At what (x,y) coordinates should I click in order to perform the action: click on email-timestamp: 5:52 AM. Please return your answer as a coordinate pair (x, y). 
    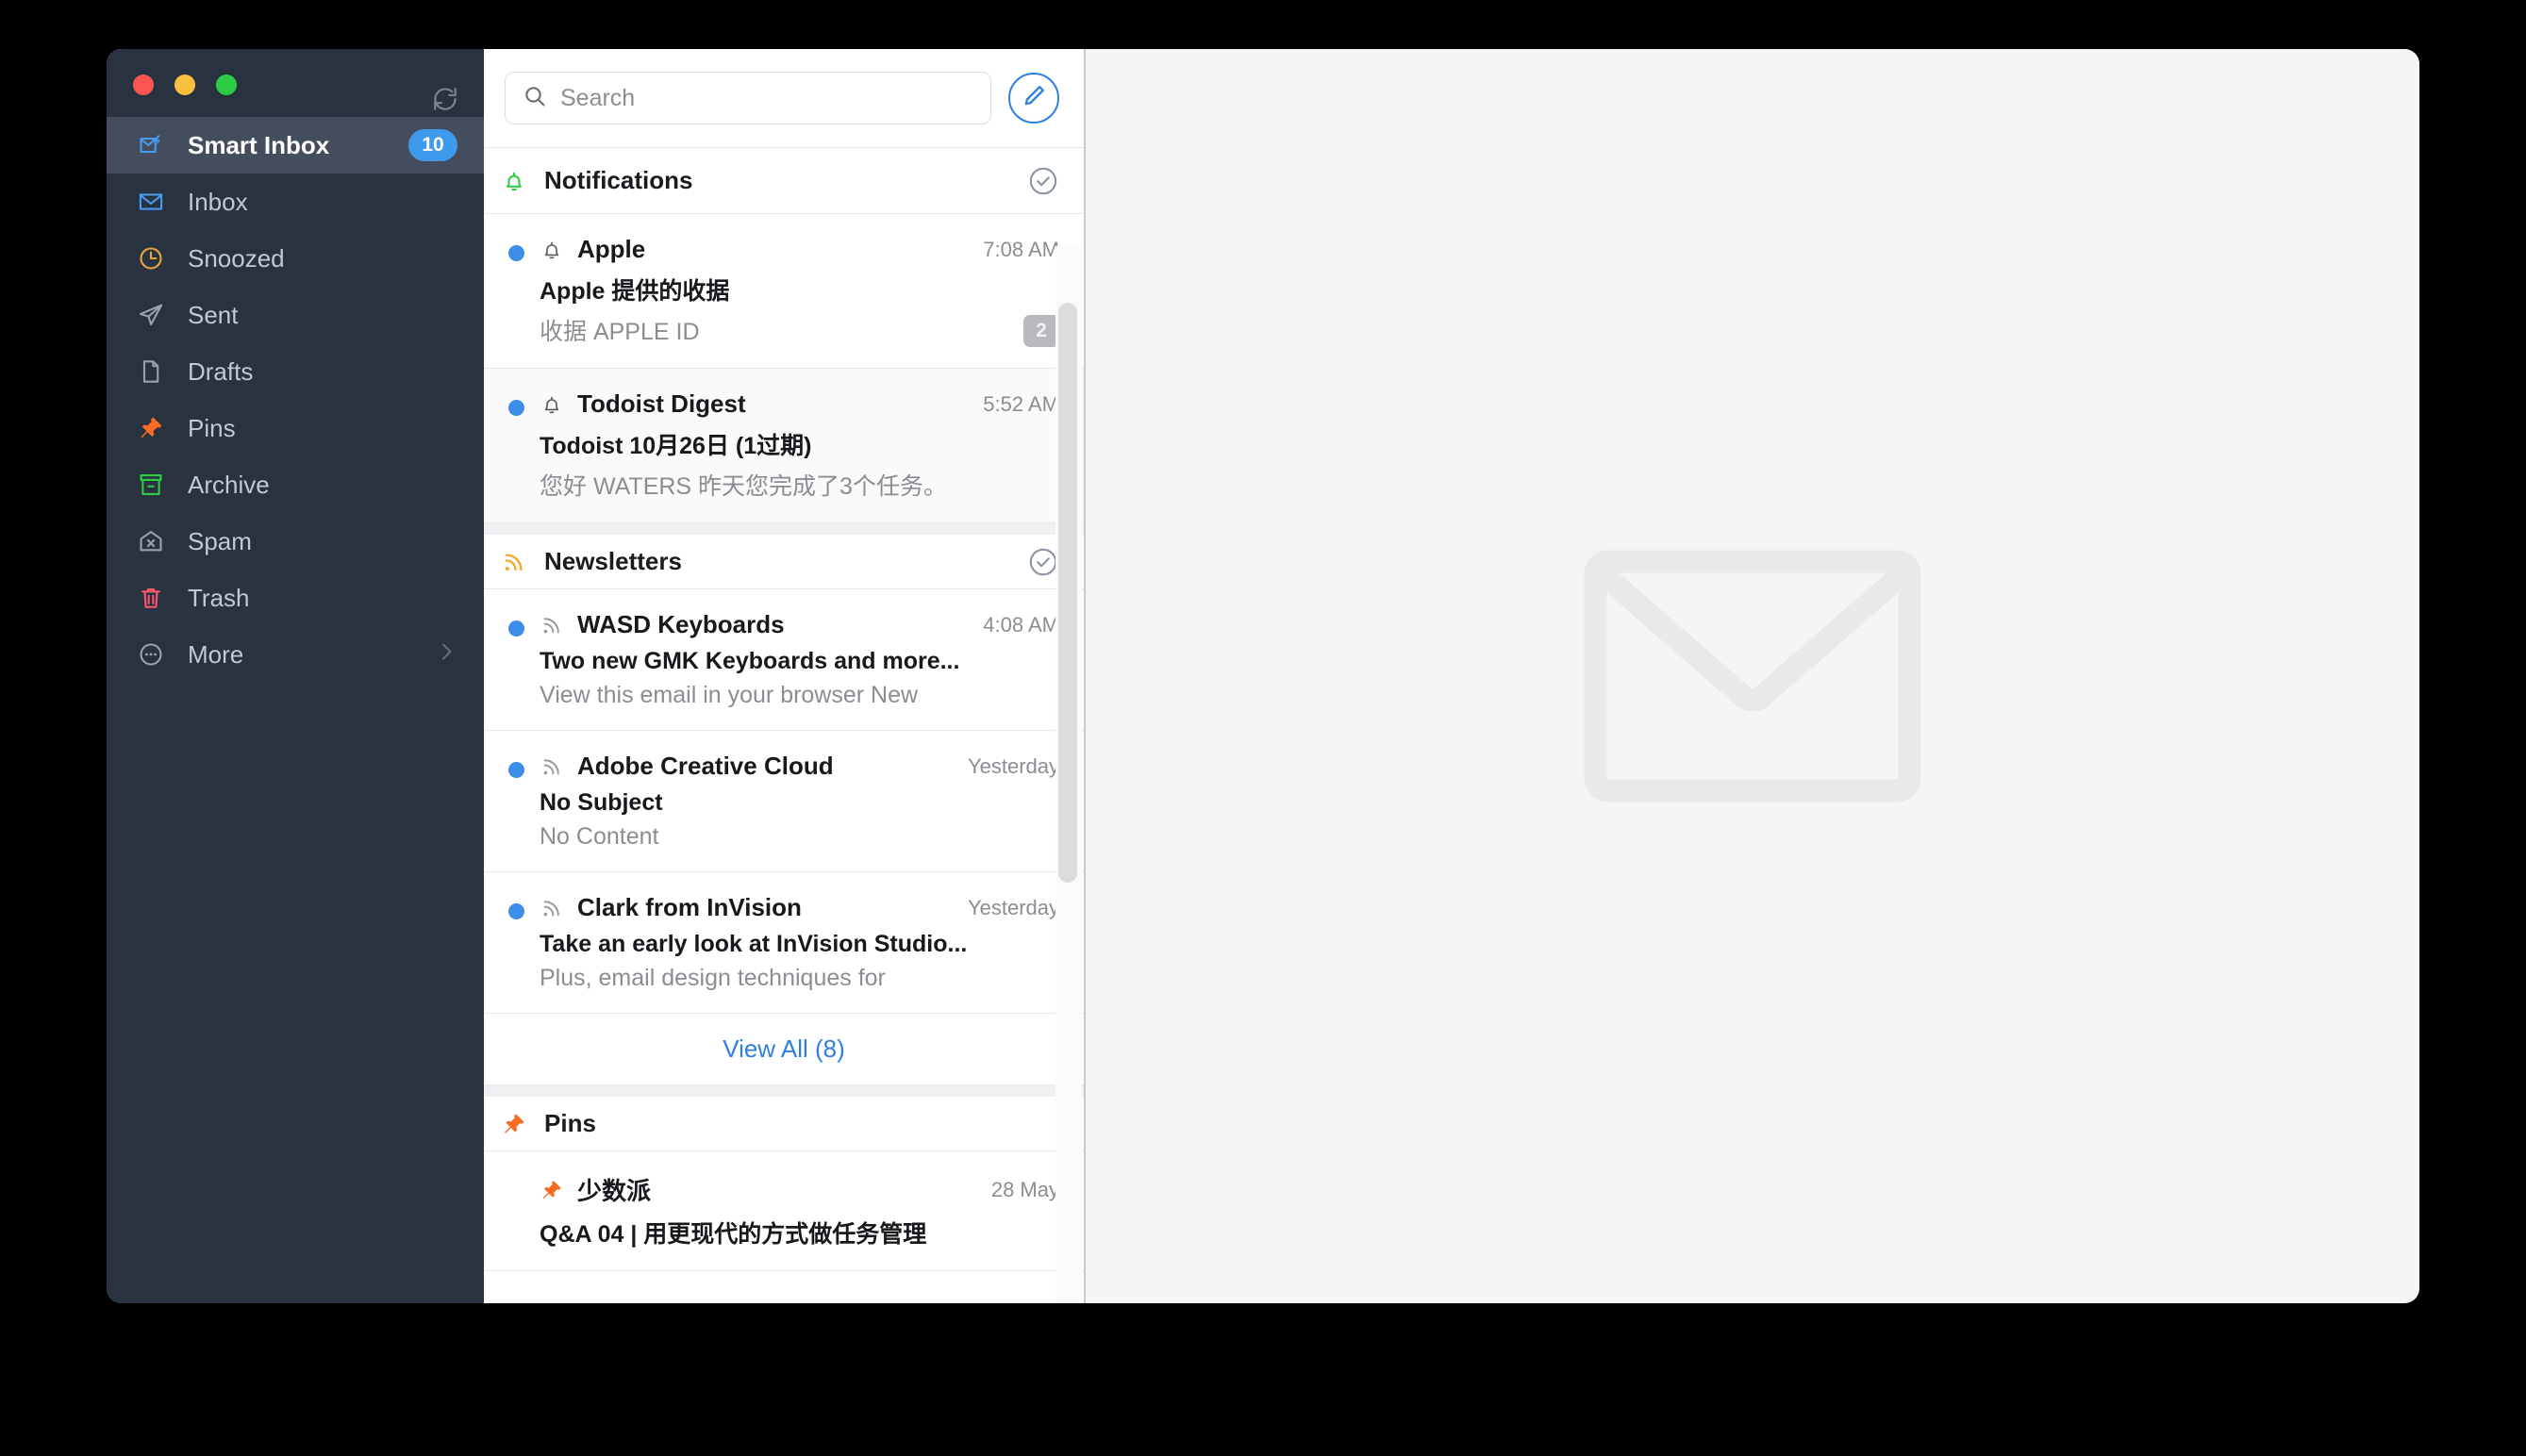
    Looking at the image, I should click on (1021, 403).